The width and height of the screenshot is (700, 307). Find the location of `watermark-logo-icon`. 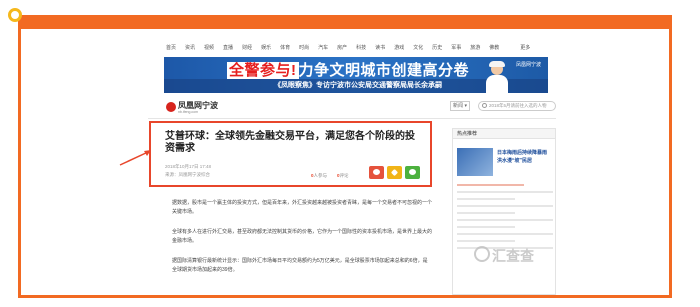

watermark-logo-icon is located at coordinates (482, 254).